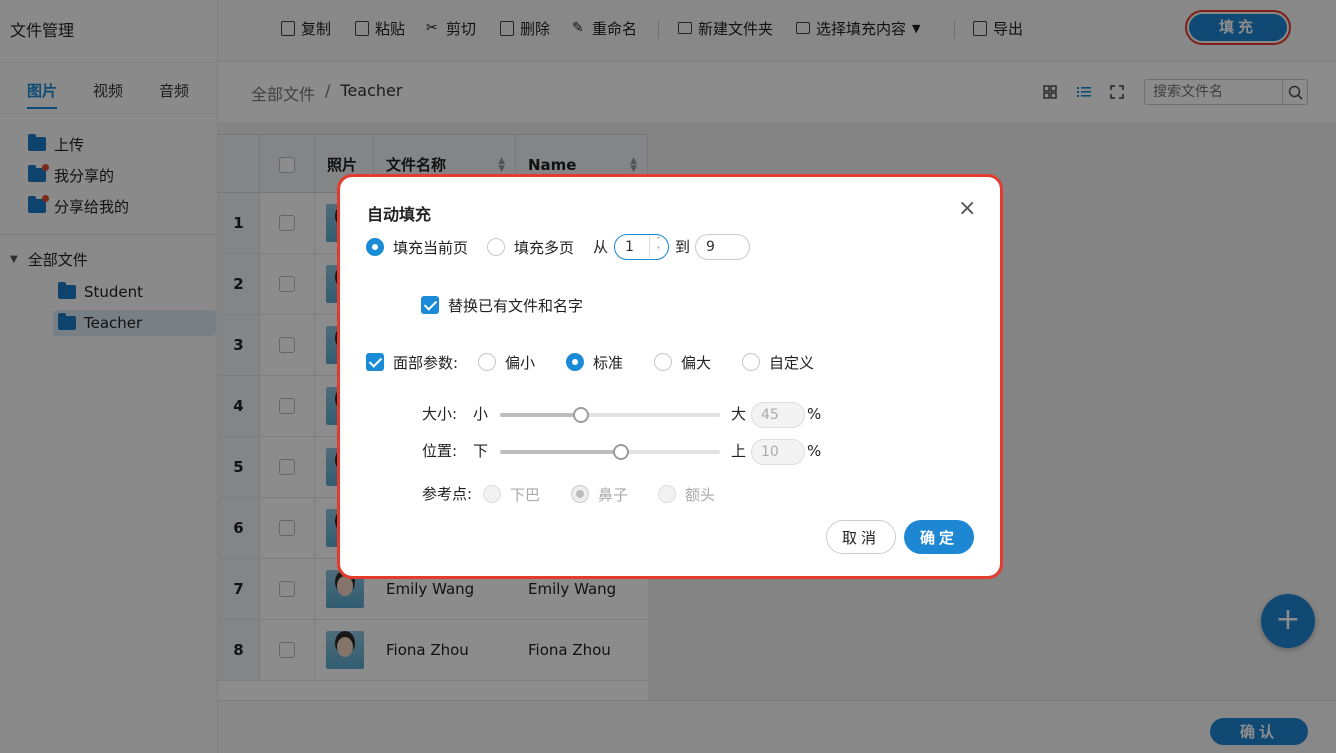 The width and height of the screenshot is (1336, 753). What do you see at coordinates (426, 362) in the screenshot?
I see `face-params-label: 面部参数:` at bounding box center [426, 362].